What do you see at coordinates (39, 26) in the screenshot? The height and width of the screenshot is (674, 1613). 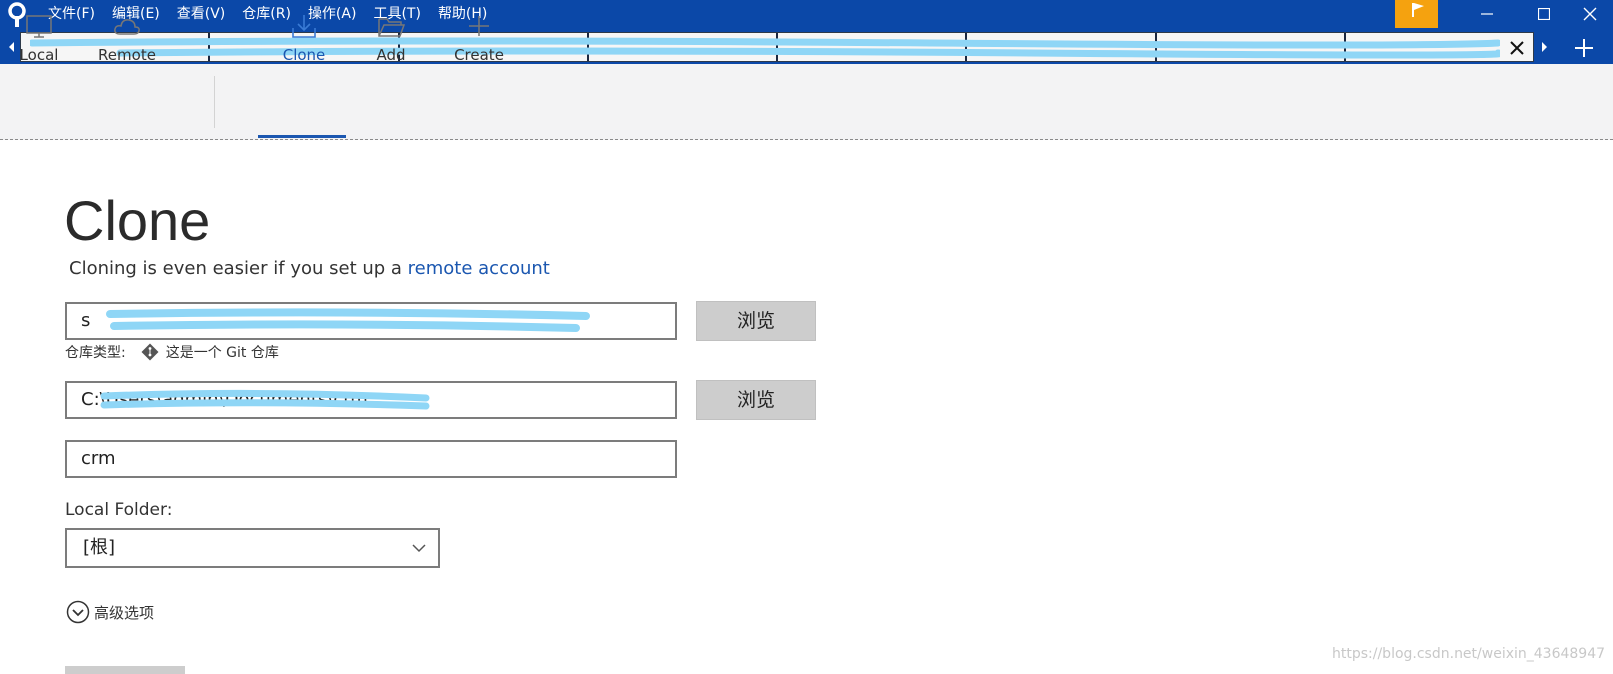 I see `monitor-icon` at bounding box center [39, 26].